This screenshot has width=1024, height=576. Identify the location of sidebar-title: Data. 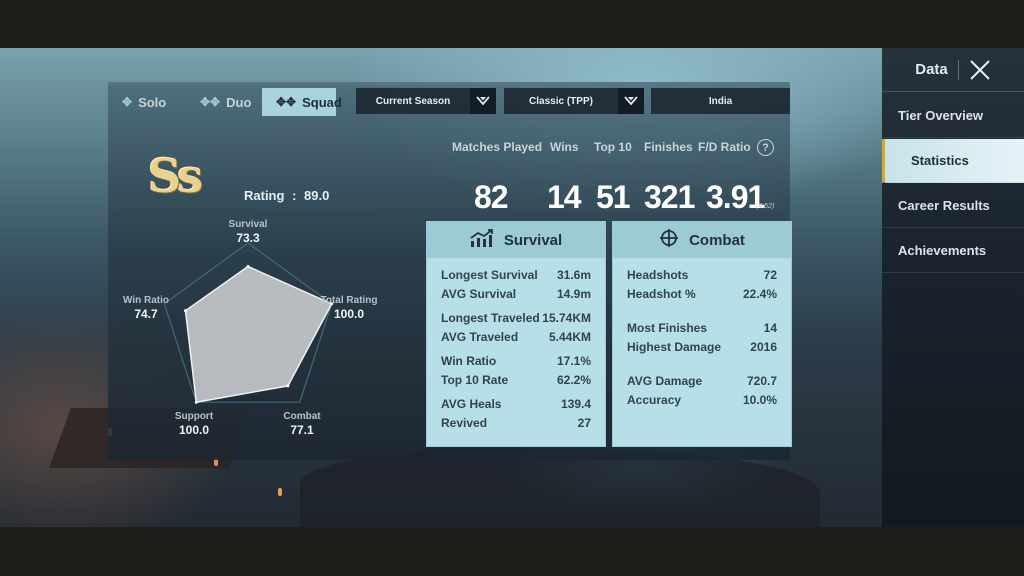
(931, 69).